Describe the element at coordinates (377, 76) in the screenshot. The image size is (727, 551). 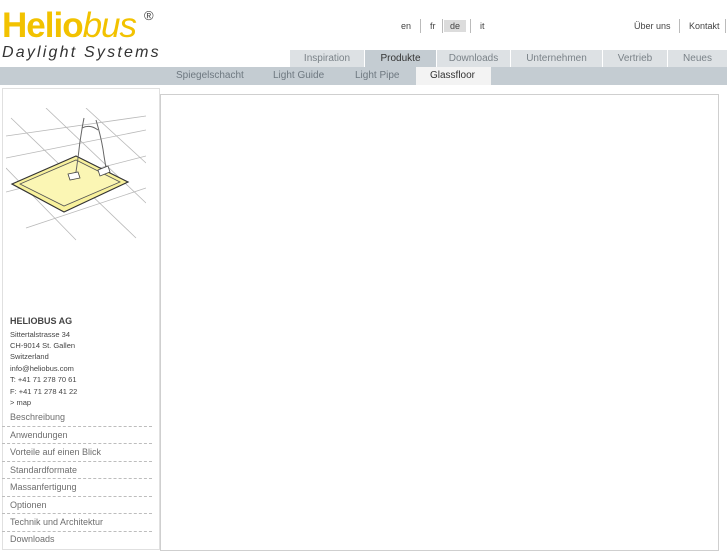
I see `subtab-light-pipe: Light Pipe` at that location.